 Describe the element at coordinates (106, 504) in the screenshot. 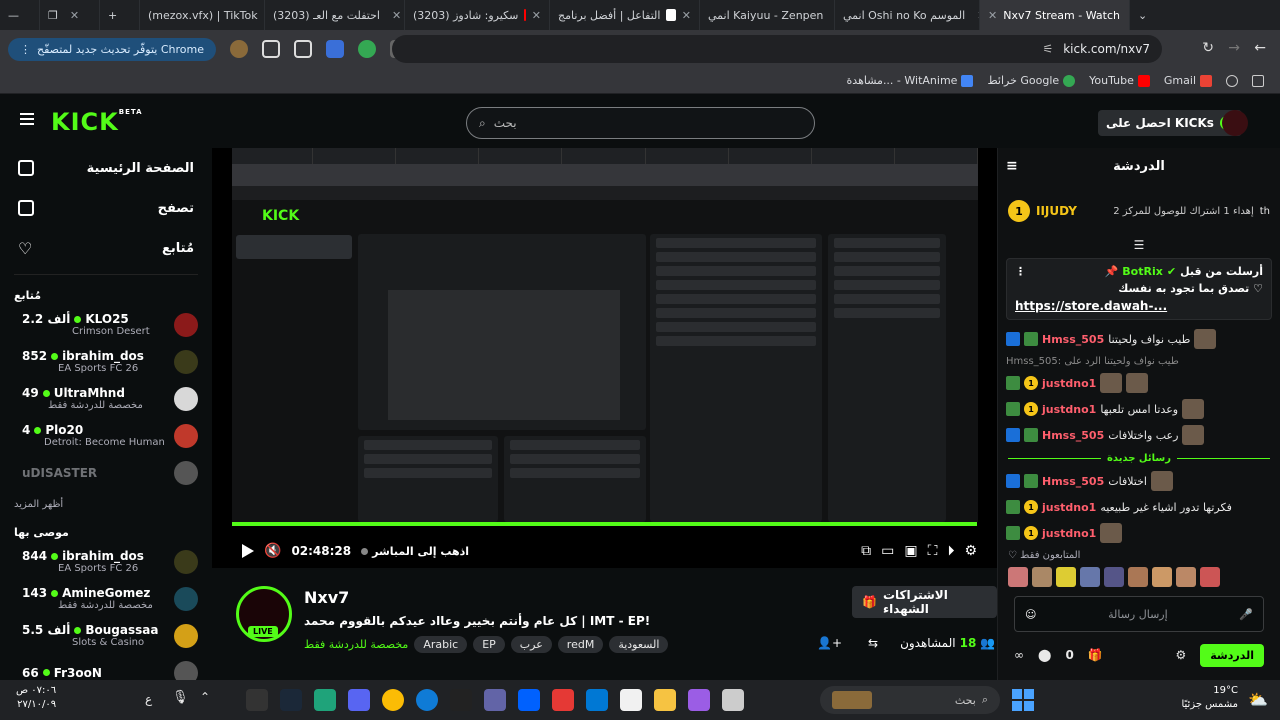

I see `show-more-link: أظهر المزيد` at that location.